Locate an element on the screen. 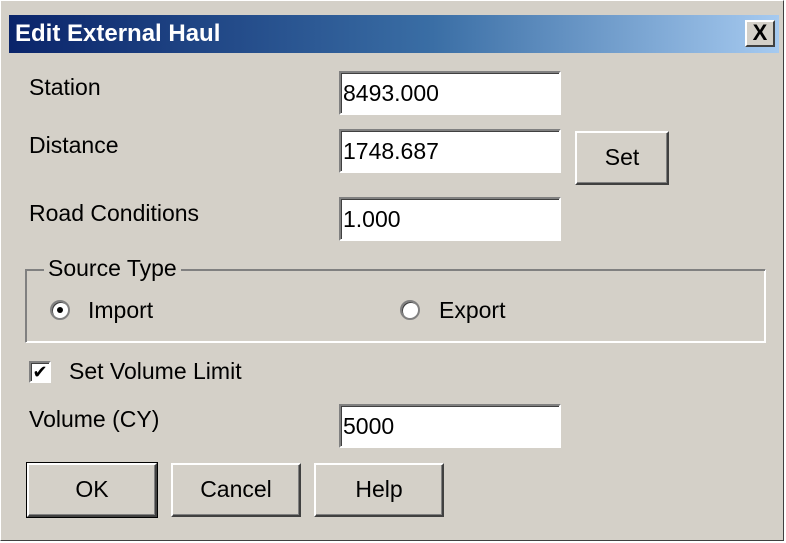 This screenshot has height=543, width=786. close-button: X is located at coordinates (760, 33).